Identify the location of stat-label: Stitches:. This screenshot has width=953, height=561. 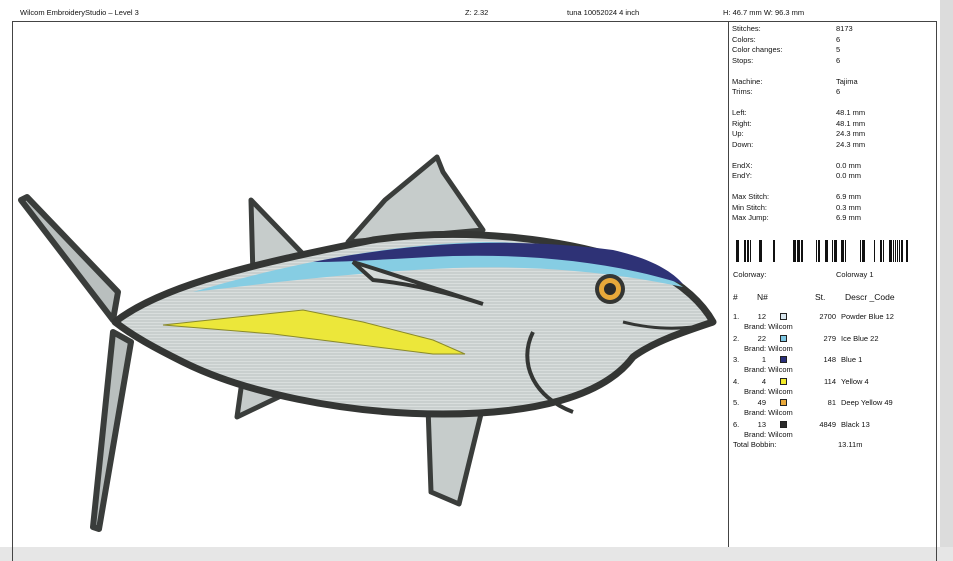
(746, 28).